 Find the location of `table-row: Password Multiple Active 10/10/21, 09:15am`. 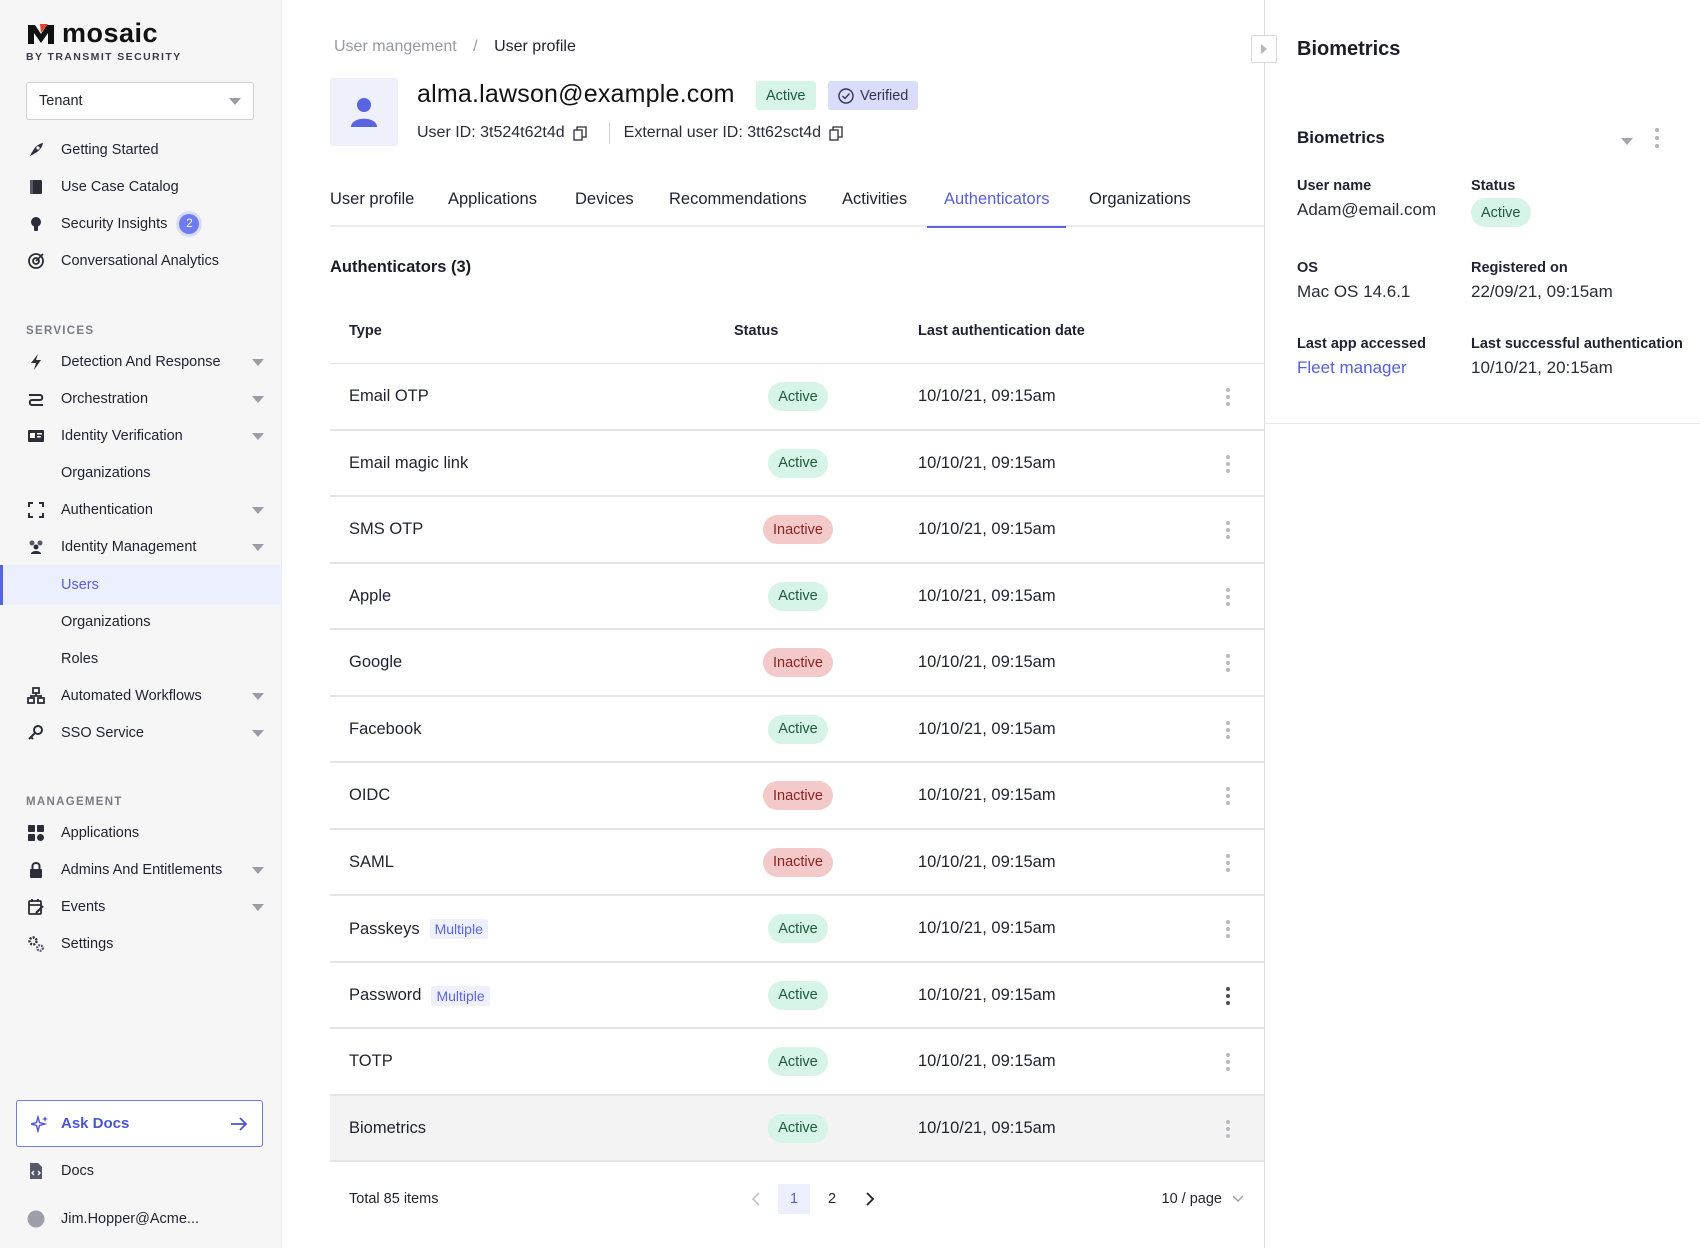

table-row: Password Multiple Active 10/10/21, 09:15am is located at coordinates (797, 996).